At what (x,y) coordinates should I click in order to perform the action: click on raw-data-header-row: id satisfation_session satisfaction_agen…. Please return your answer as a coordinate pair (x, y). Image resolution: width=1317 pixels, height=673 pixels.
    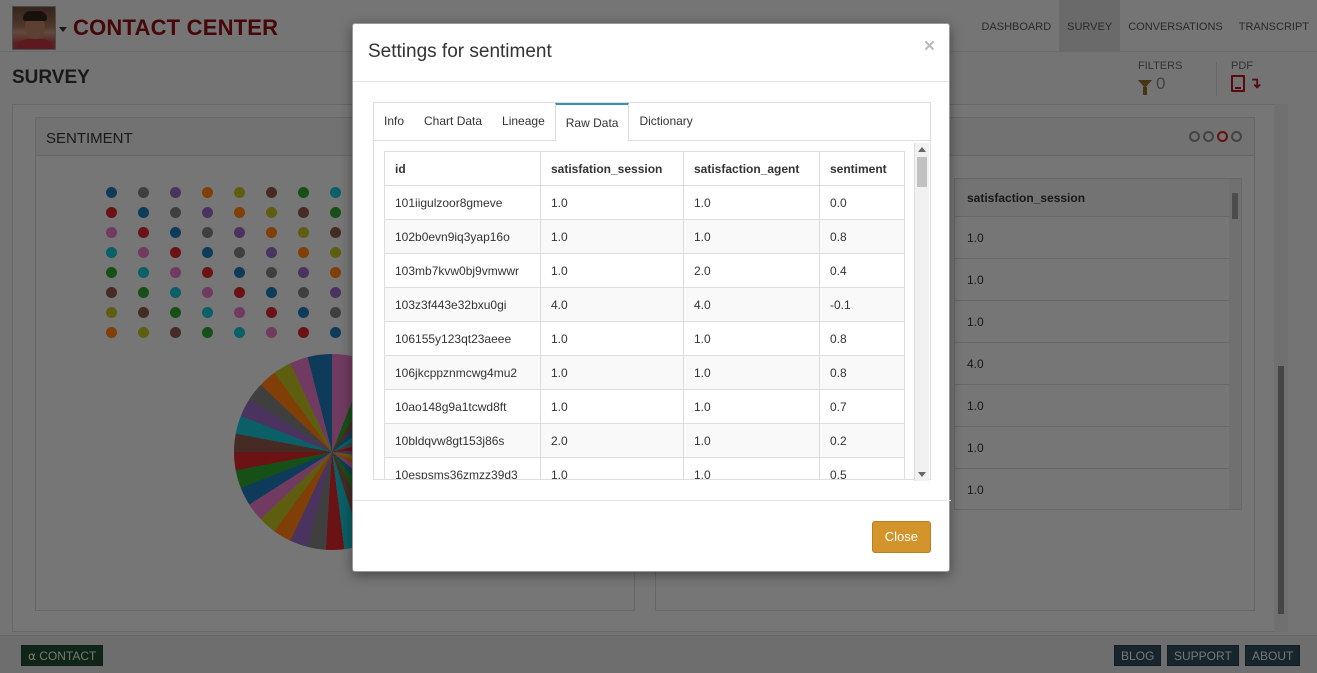
    Looking at the image, I should click on (644, 168).